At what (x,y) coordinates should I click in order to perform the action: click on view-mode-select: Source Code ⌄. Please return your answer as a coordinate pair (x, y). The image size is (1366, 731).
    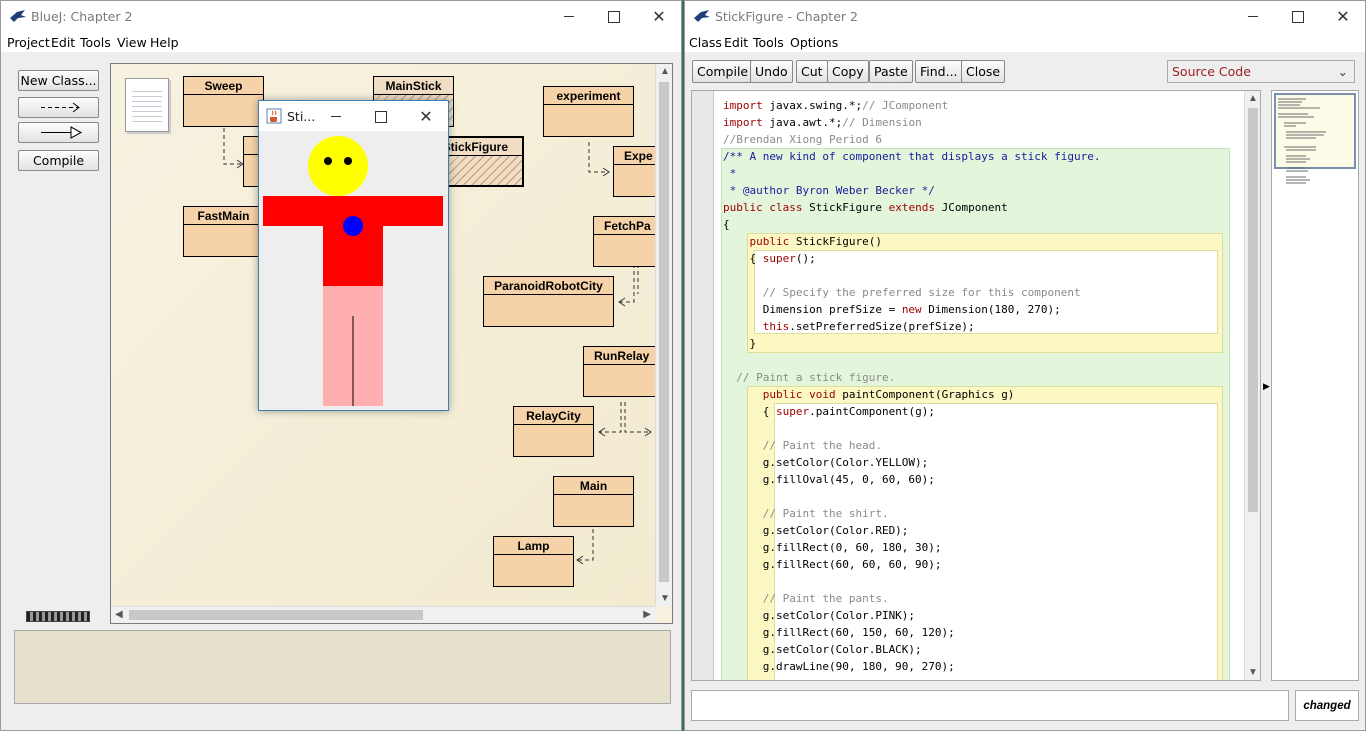
    Looking at the image, I should click on (1261, 71).